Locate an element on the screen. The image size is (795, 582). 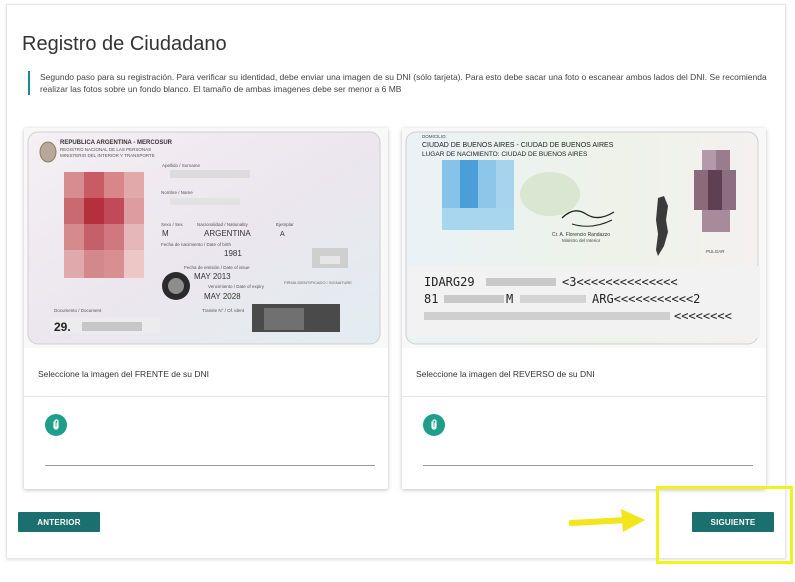
page-title: Registro de Ciudadano is located at coordinates (124, 44).